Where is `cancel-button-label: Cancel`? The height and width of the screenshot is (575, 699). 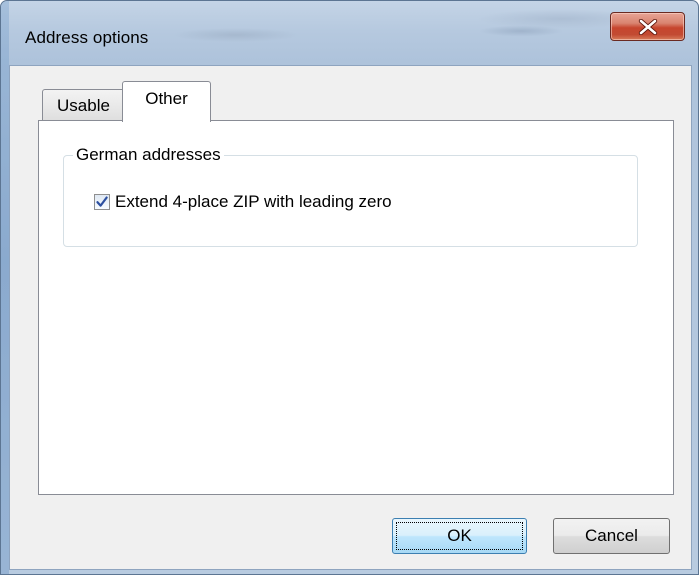
cancel-button-label: Cancel is located at coordinates (611, 535).